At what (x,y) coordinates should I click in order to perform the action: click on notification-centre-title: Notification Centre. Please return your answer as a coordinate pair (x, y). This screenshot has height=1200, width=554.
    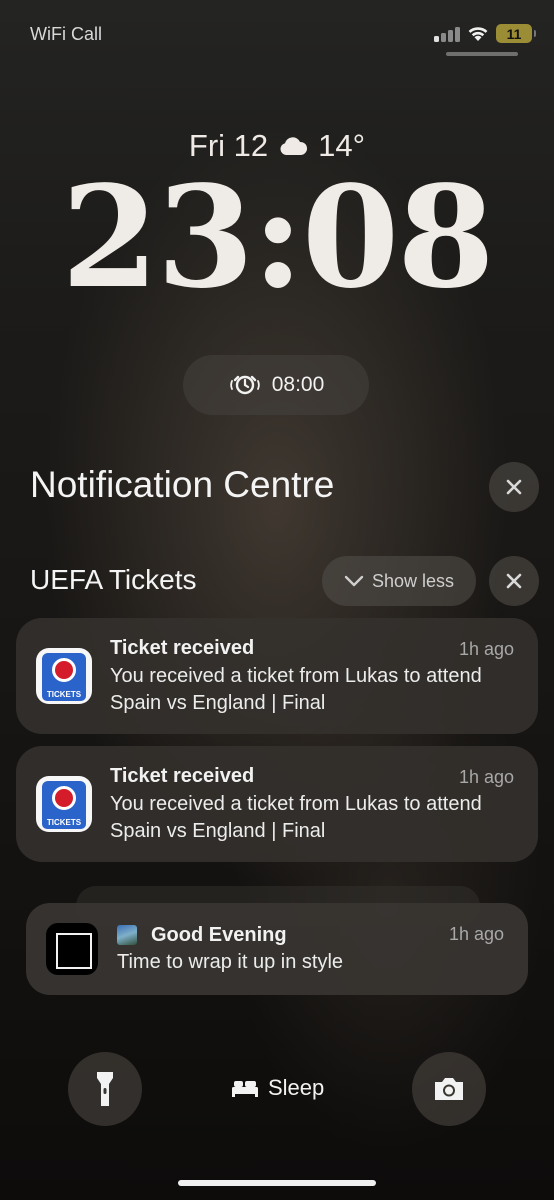
    Looking at the image, I should click on (182, 484).